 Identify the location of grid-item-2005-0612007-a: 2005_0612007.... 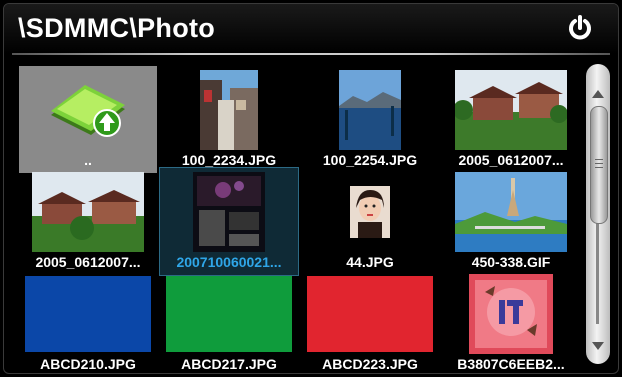
(511, 119).